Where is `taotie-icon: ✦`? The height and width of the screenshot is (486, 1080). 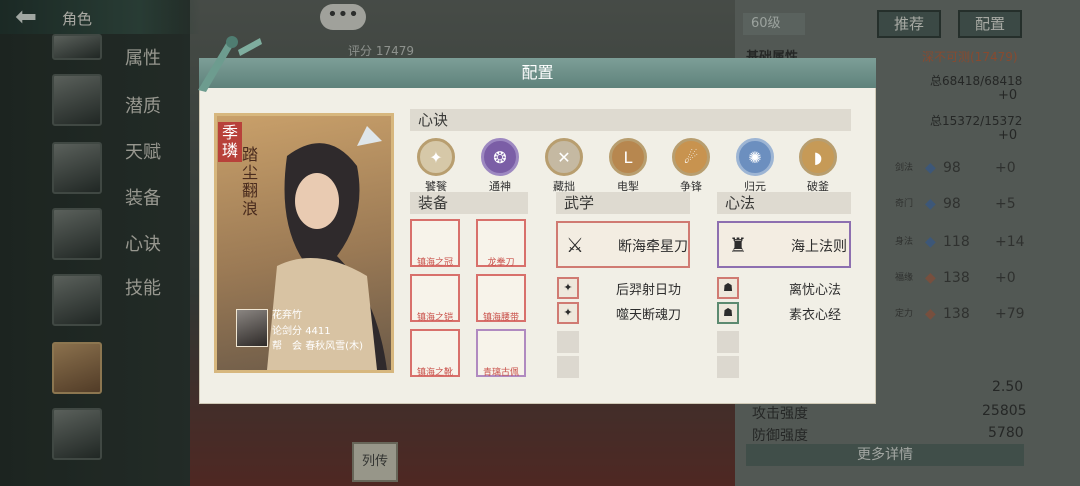 taotie-icon: ✦ is located at coordinates (436, 157).